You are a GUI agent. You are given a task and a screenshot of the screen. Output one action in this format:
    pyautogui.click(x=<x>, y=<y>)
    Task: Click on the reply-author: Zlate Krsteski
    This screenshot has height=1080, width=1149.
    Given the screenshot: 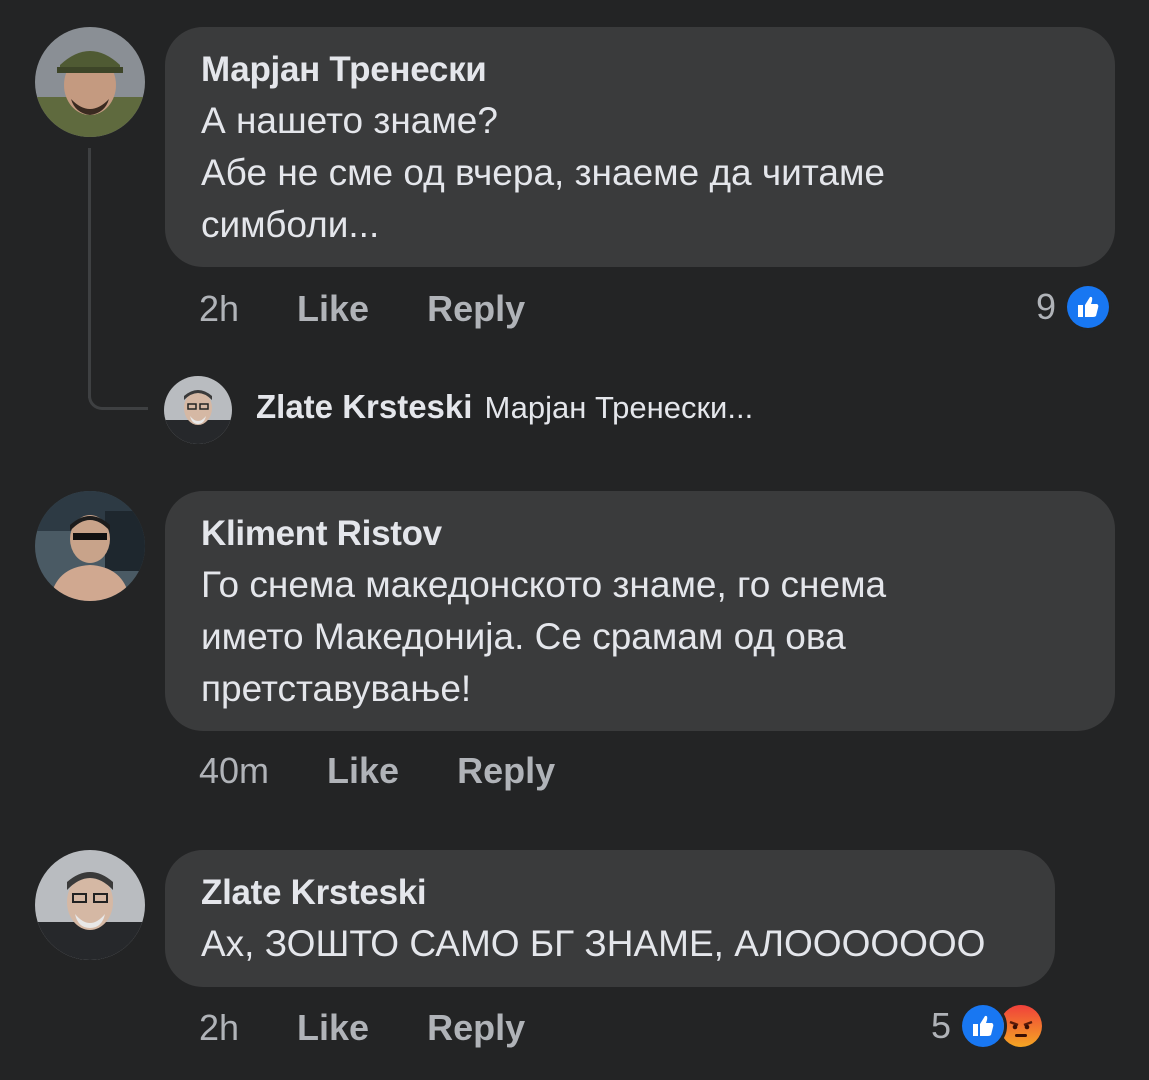 What is the action you would take?
    pyautogui.click(x=364, y=407)
    